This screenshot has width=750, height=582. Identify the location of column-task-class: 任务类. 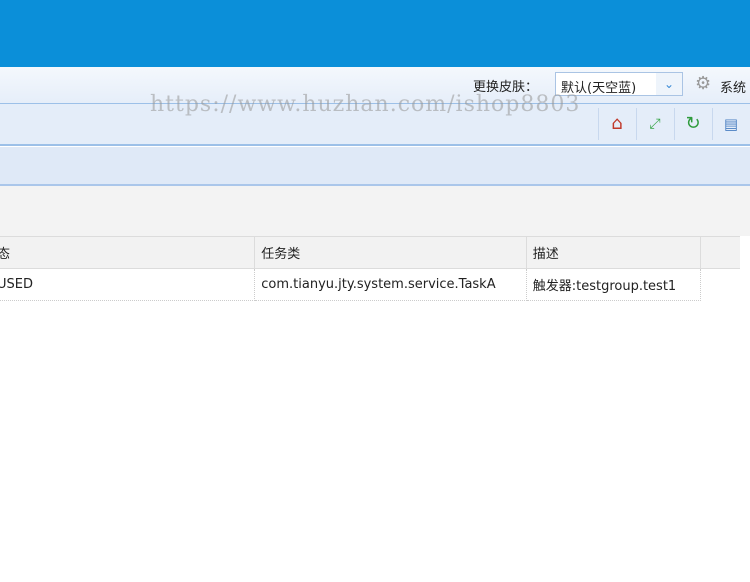
(390, 252).